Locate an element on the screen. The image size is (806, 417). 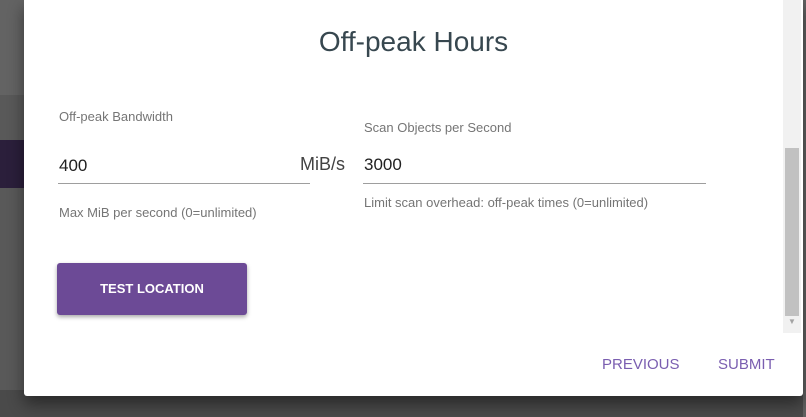
submit-button: SUBMIT is located at coordinates (746, 364).